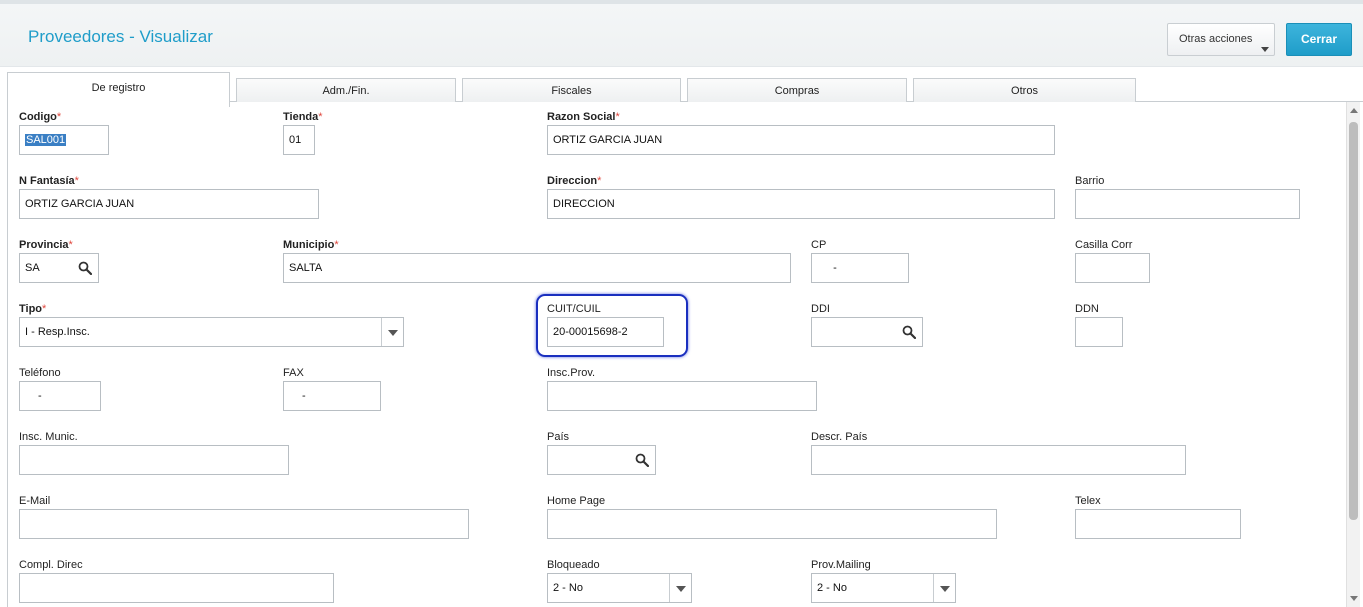  I want to click on scroll-up-arrow-icon, so click(1354, 110).